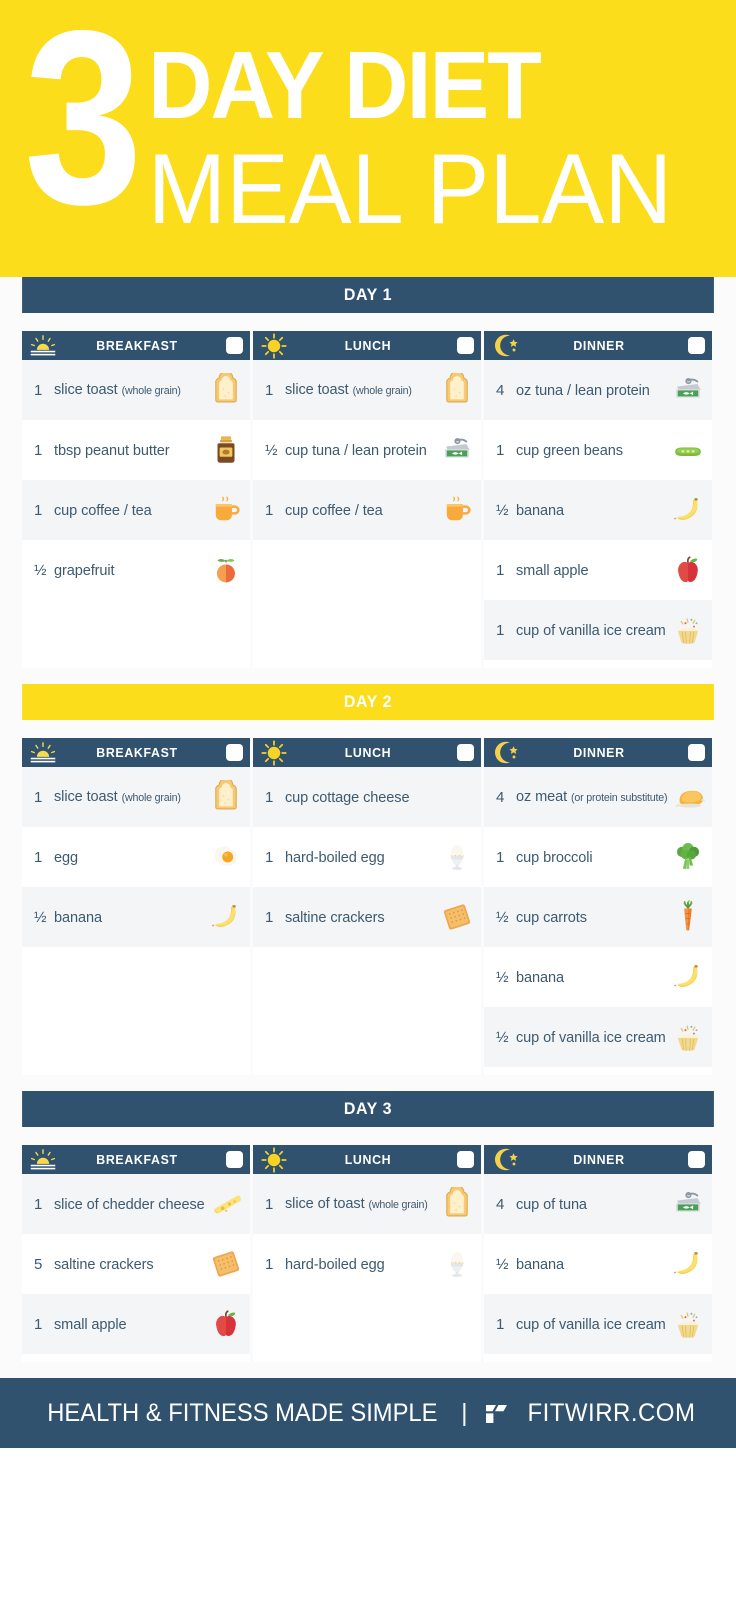 Image resolution: width=736 pixels, height=1607 pixels. Describe the element at coordinates (226, 570) in the screenshot. I see `grapefruit-icon` at that location.